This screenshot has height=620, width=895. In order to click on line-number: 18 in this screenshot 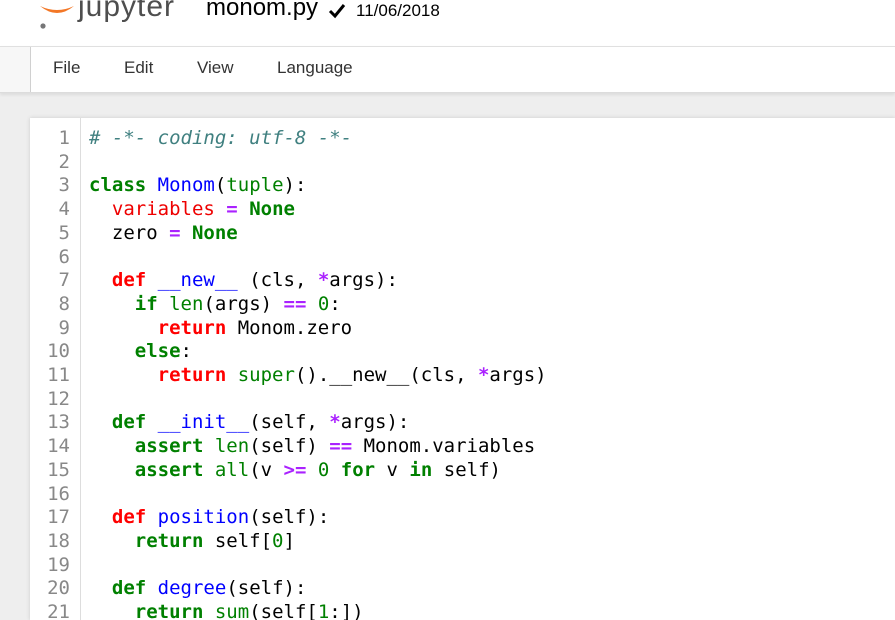, I will do `click(58, 540)`.